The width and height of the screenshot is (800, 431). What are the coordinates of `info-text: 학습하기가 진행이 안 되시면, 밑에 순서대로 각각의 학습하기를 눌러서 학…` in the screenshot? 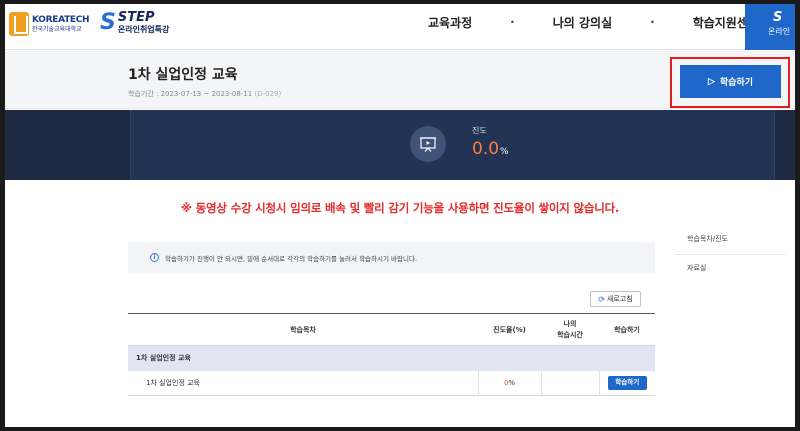 It's located at (291, 258).